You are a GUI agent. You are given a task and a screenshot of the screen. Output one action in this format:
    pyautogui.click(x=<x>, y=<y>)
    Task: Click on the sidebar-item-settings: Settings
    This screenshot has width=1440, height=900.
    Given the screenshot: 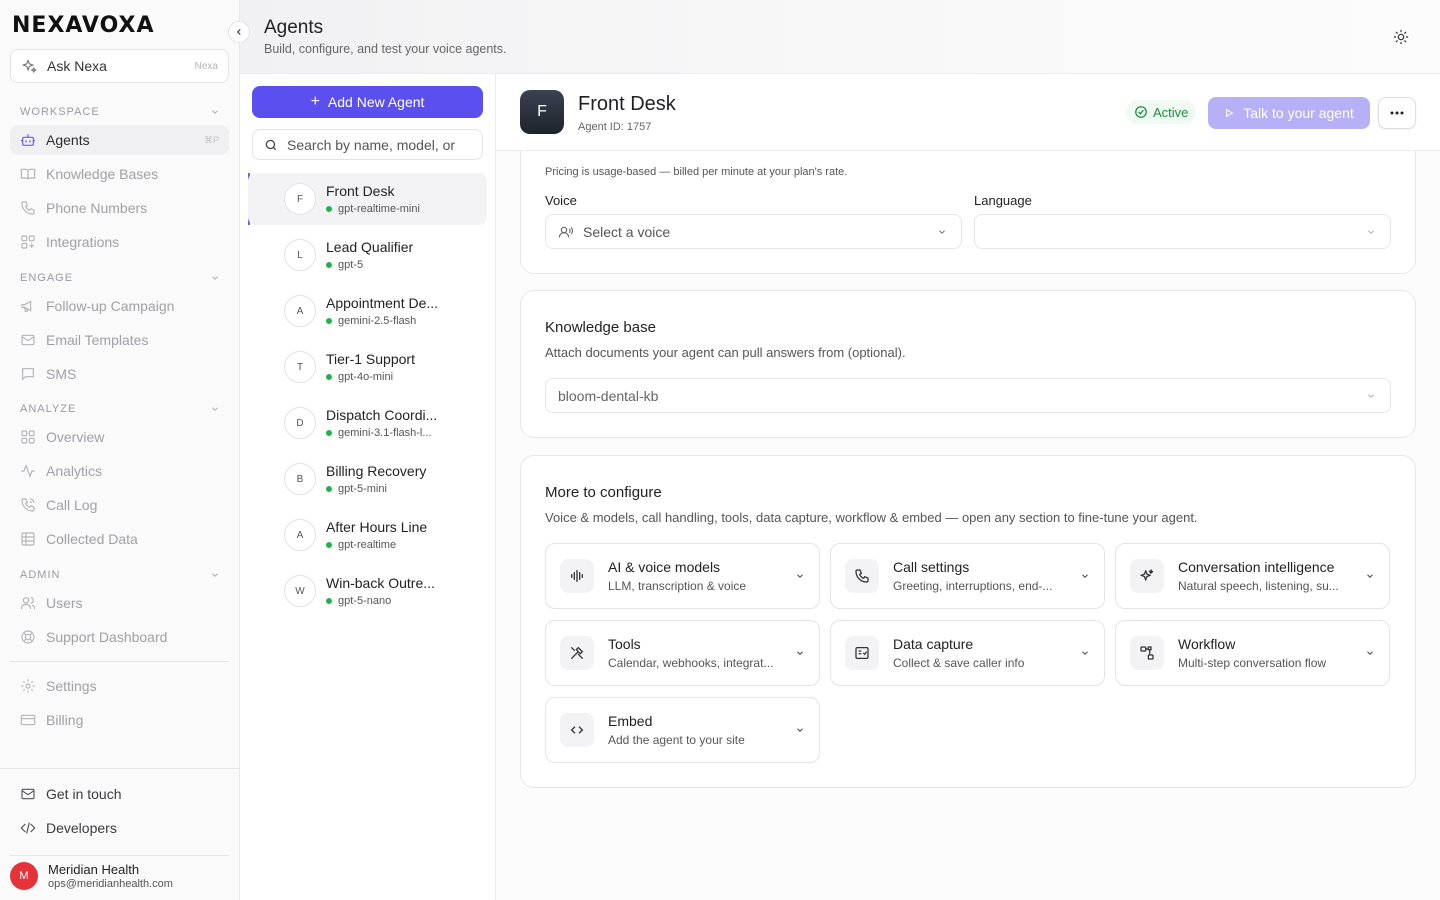 What is the action you would take?
    pyautogui.click(x=119, y=686)
    